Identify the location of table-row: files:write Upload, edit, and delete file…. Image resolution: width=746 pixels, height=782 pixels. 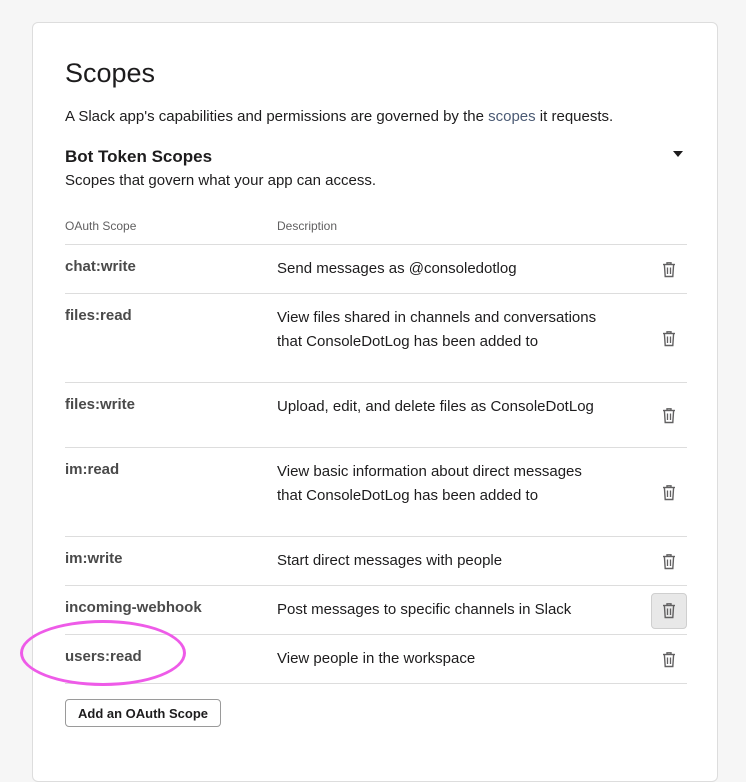
(376, 415).